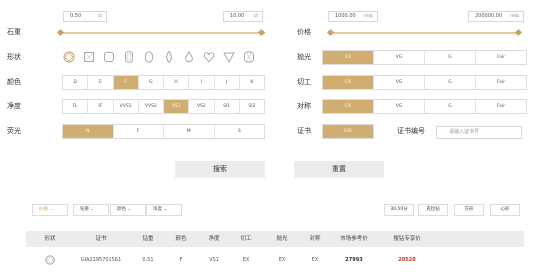 This screenshot has height=279, width=554. I want to click on header-polish: 抛光, so click(282, 239).